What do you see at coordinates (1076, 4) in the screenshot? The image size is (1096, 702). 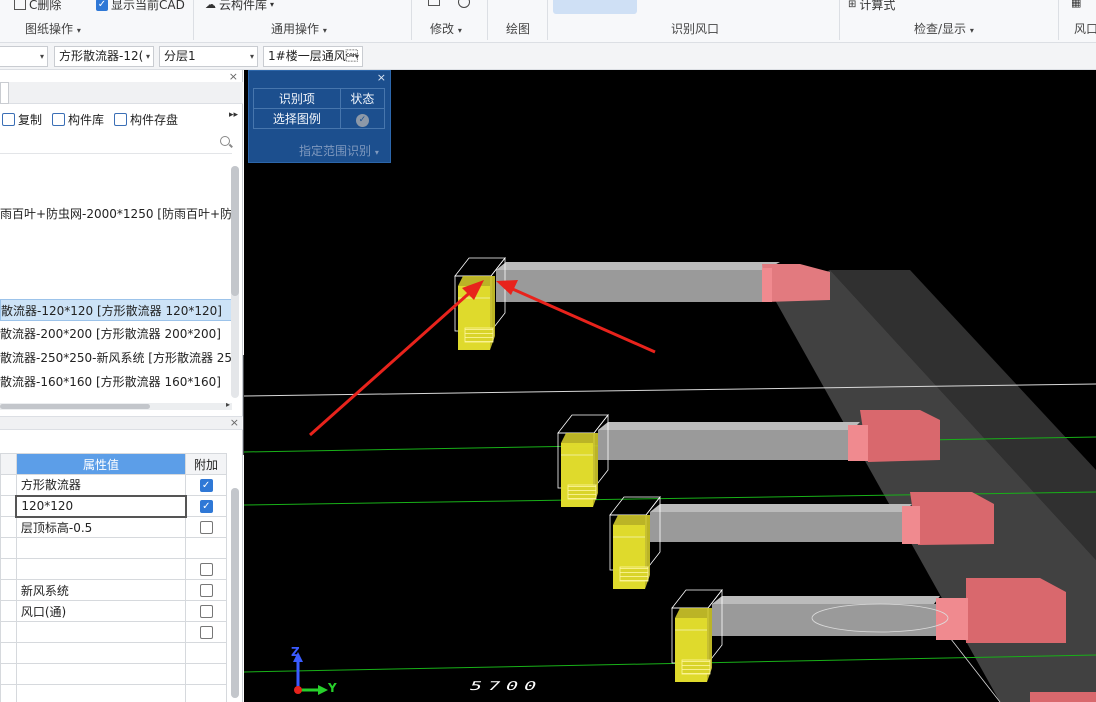 I see `grid-tool-button: ▦` at bounding box center [1076, 4].